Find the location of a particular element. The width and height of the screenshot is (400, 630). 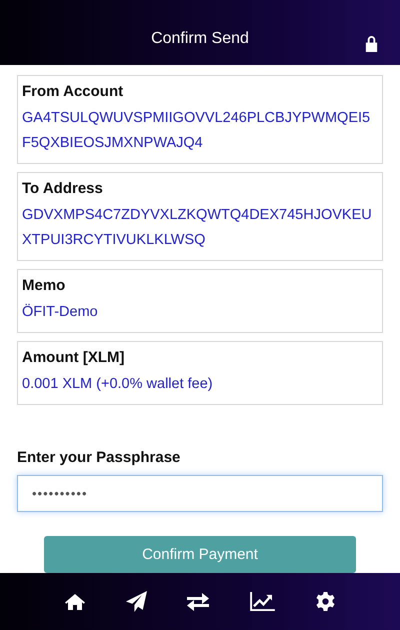

detail-label: To Address is located at coordinates (63, 189).